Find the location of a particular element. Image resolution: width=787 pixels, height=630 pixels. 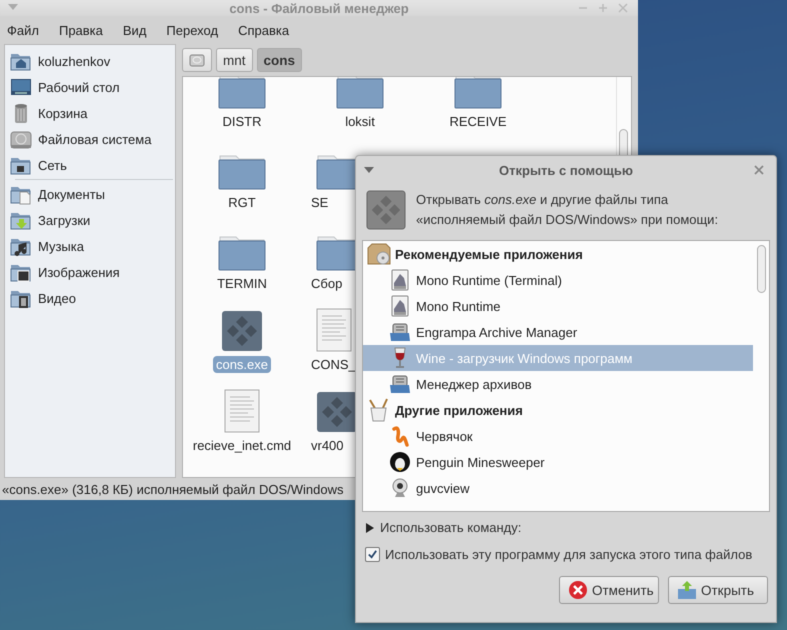

file-name: RECEIVE is located at coordinates (478, 121).